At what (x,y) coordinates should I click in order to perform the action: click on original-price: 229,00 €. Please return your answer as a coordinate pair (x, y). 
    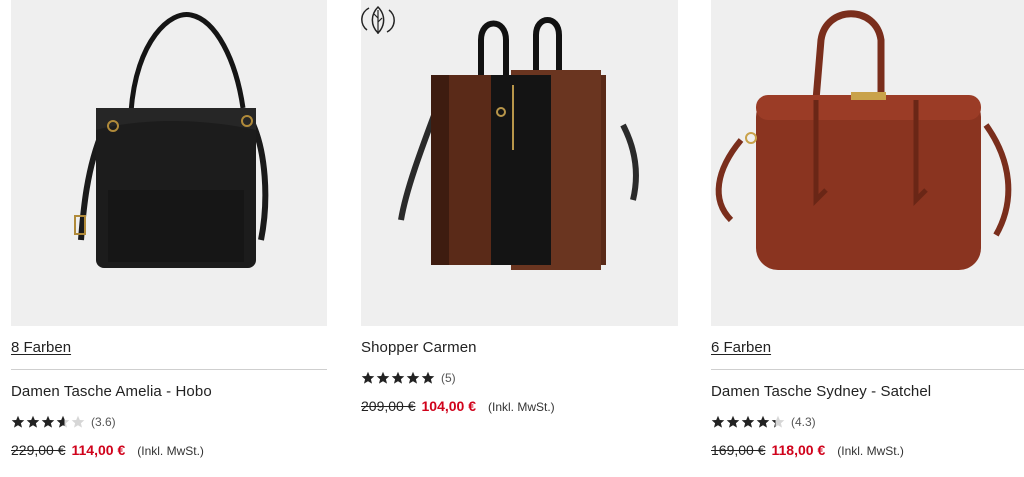
    Looking at the image, I should click on (38, 450).